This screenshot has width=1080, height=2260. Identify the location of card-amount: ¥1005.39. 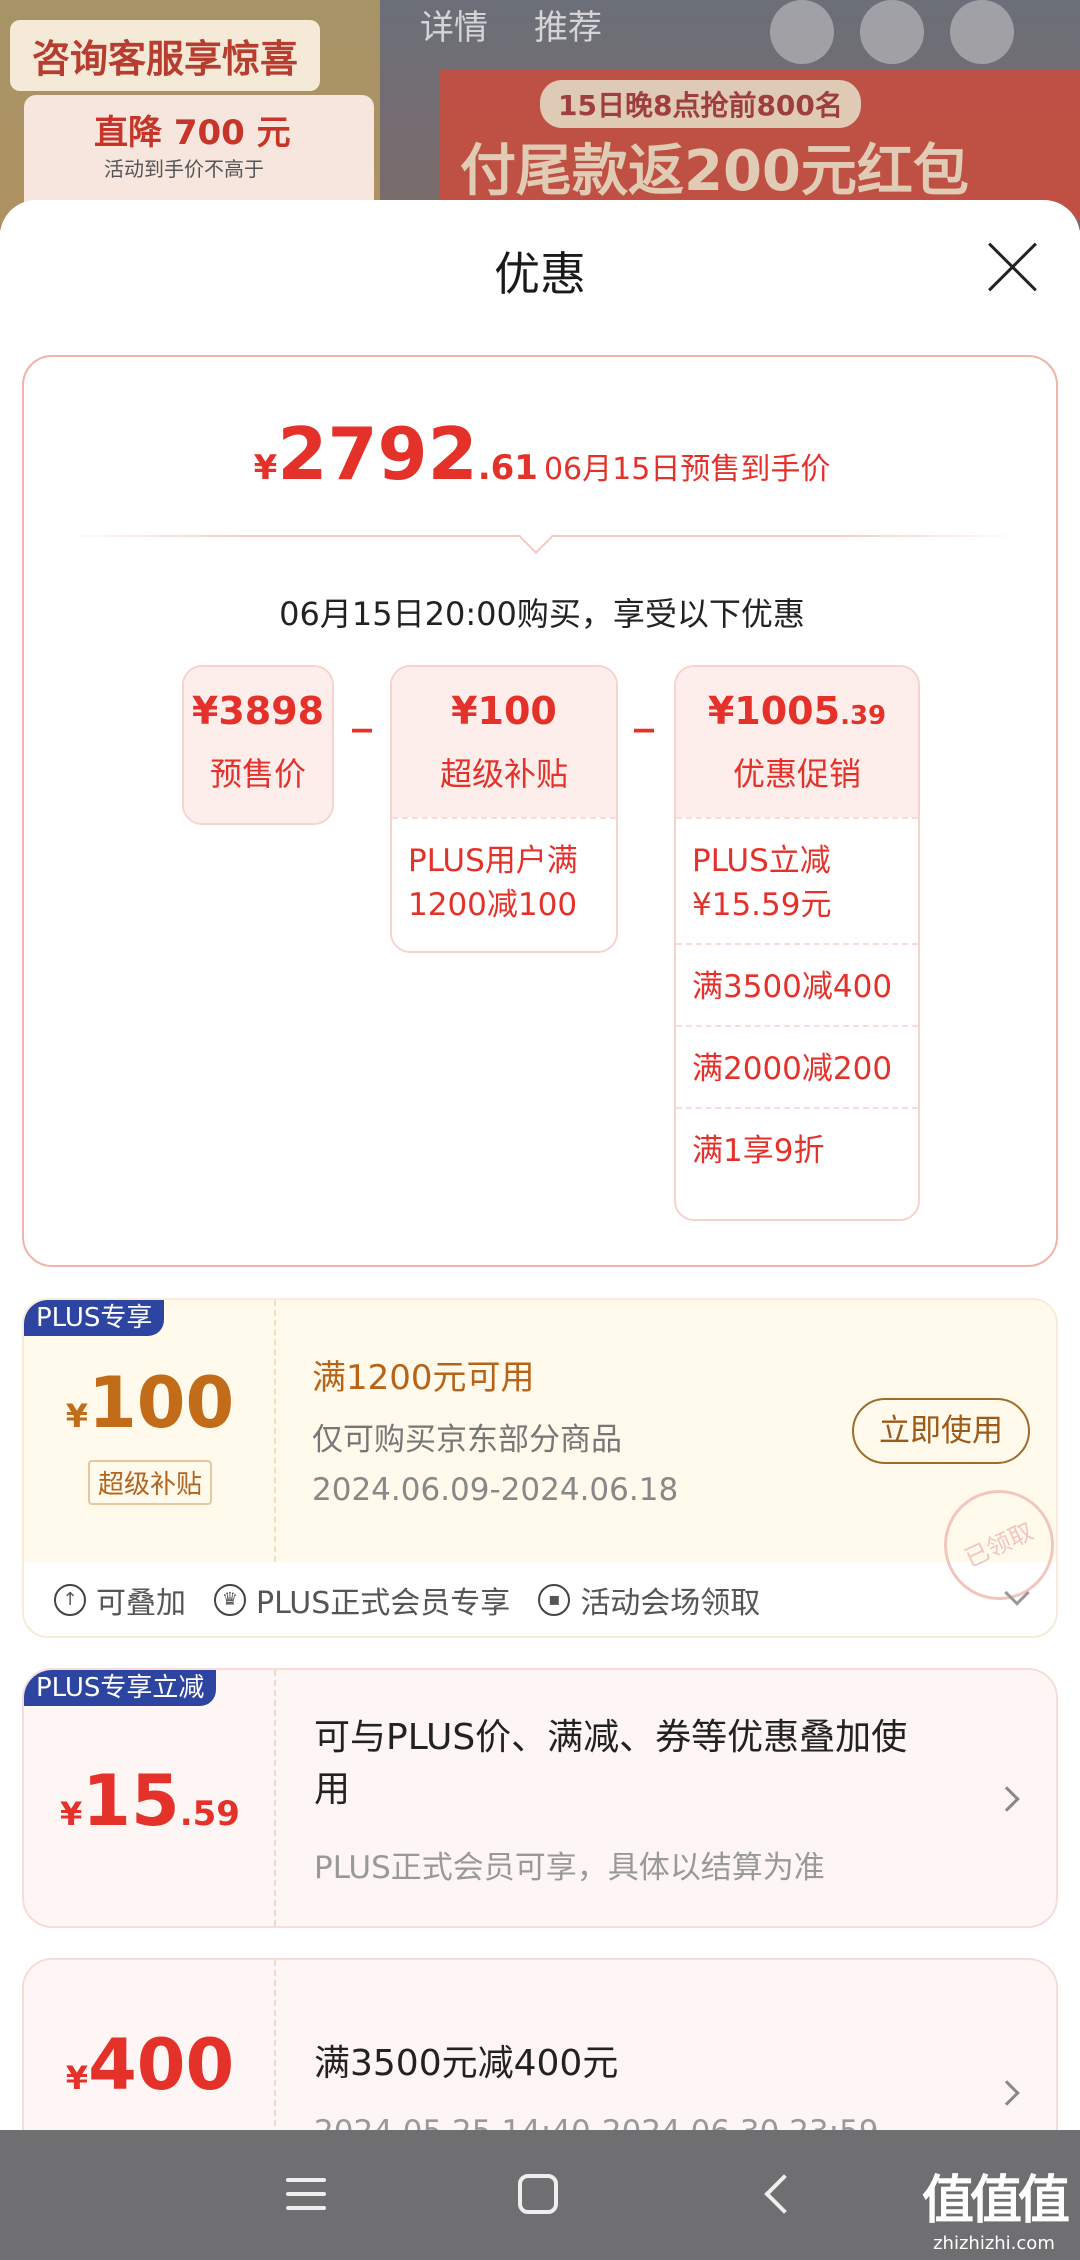
(797, 711).